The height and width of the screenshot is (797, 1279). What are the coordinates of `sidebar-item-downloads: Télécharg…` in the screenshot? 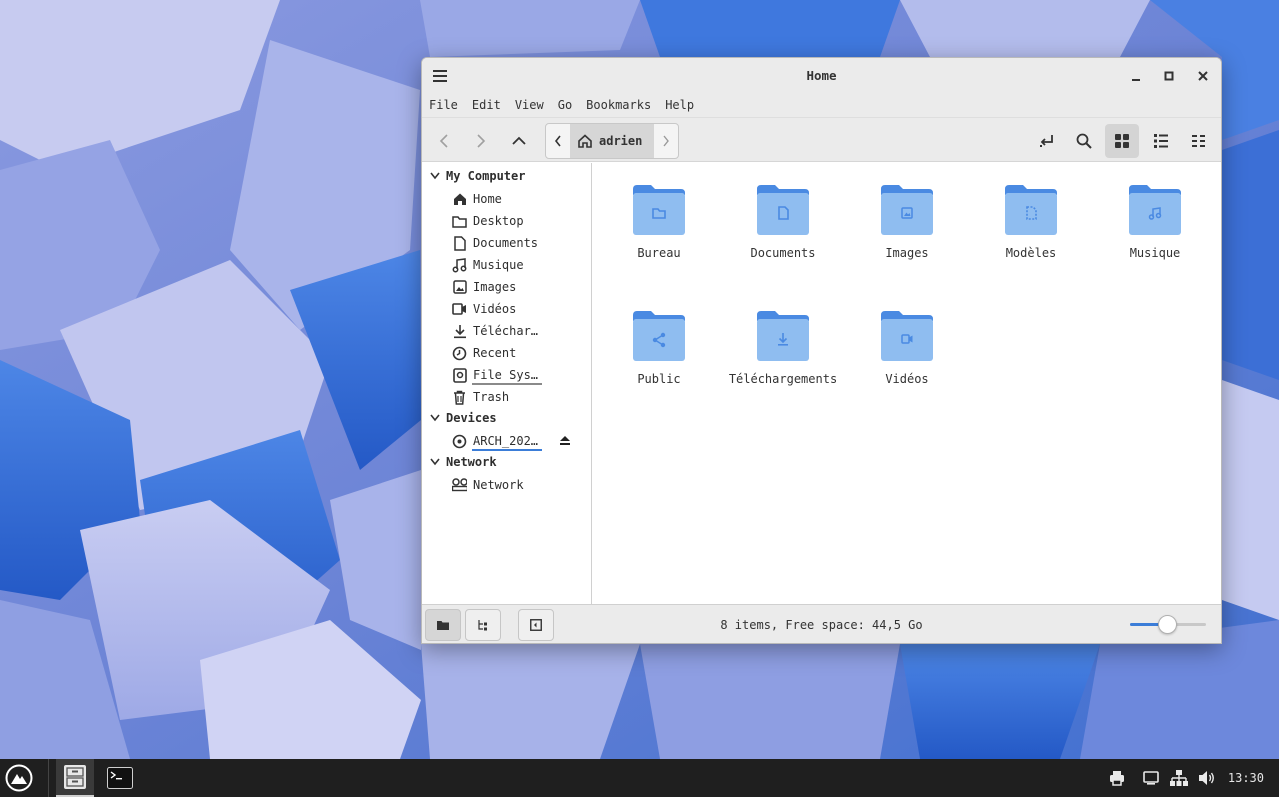 It's located at (519, 331).